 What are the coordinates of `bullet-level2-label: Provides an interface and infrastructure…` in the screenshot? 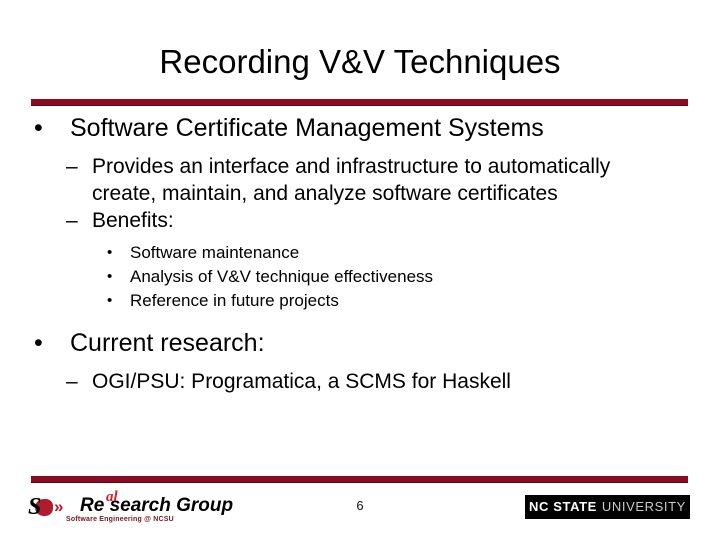 It's located at (351, 180).